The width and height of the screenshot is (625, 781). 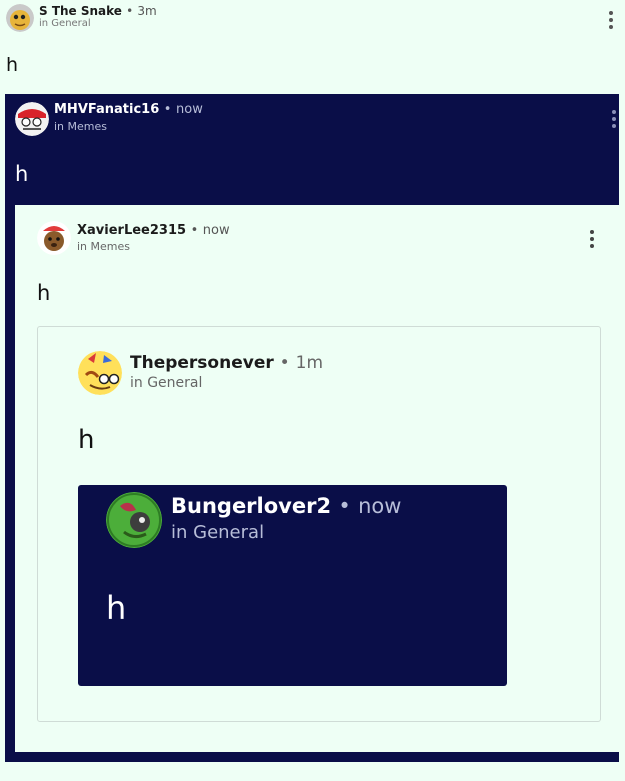 I want to click on avatar-mhvfanatic16, so click(x=32, y=119).